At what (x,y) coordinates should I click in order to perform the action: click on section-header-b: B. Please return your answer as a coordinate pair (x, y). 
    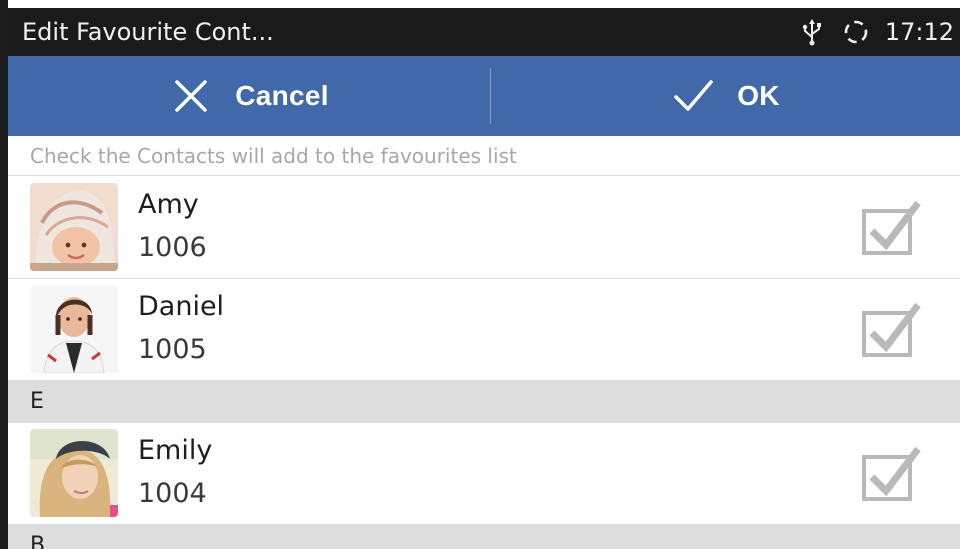
    Looking at the image, I should click on (484, 537).